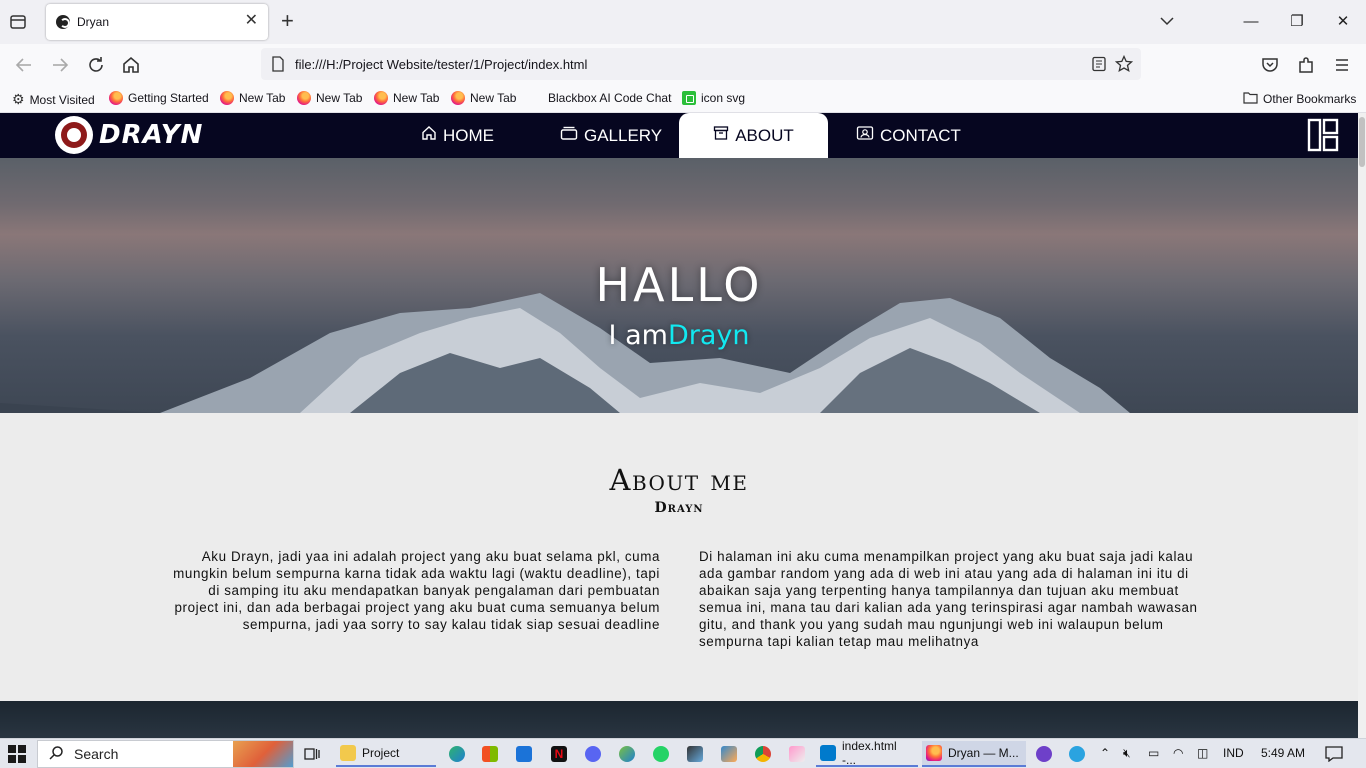  I want to click on close-tab-icon: ✕, so click(251, 21).